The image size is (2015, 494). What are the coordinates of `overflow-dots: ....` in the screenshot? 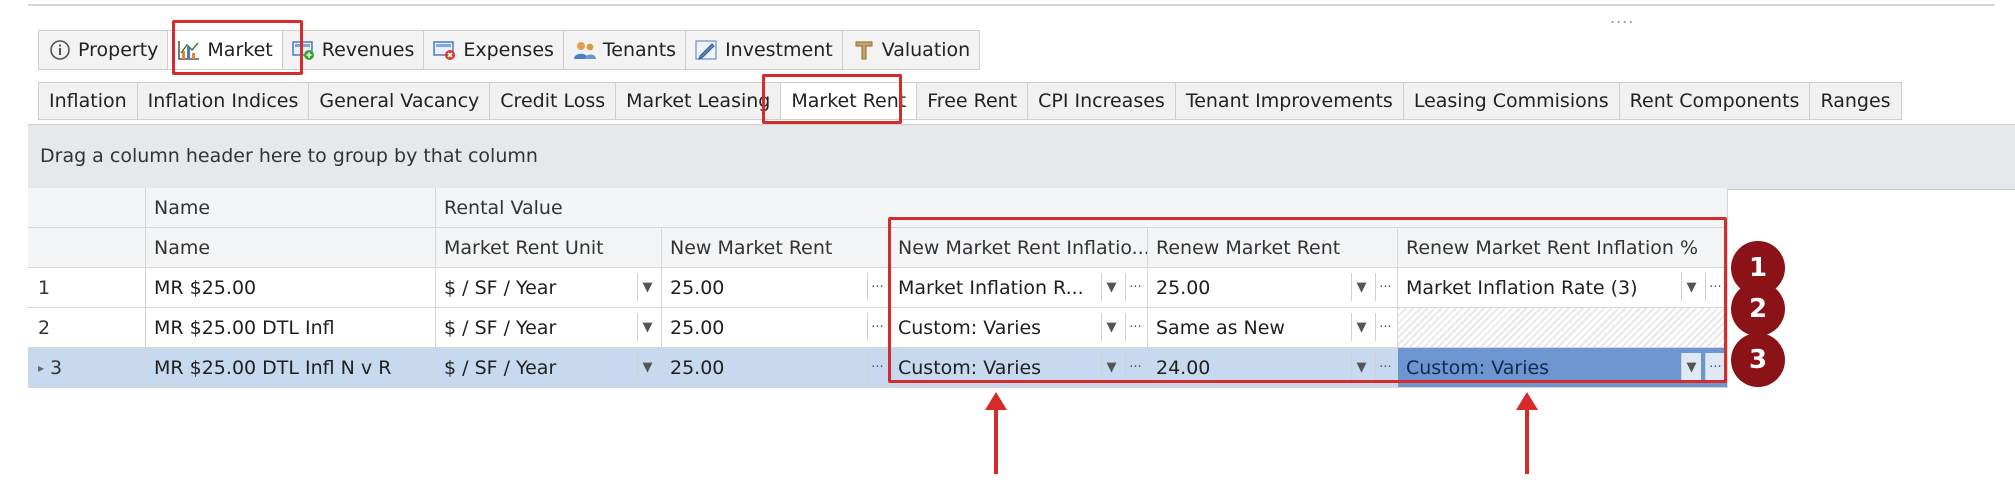 It's located at (1622, 17).